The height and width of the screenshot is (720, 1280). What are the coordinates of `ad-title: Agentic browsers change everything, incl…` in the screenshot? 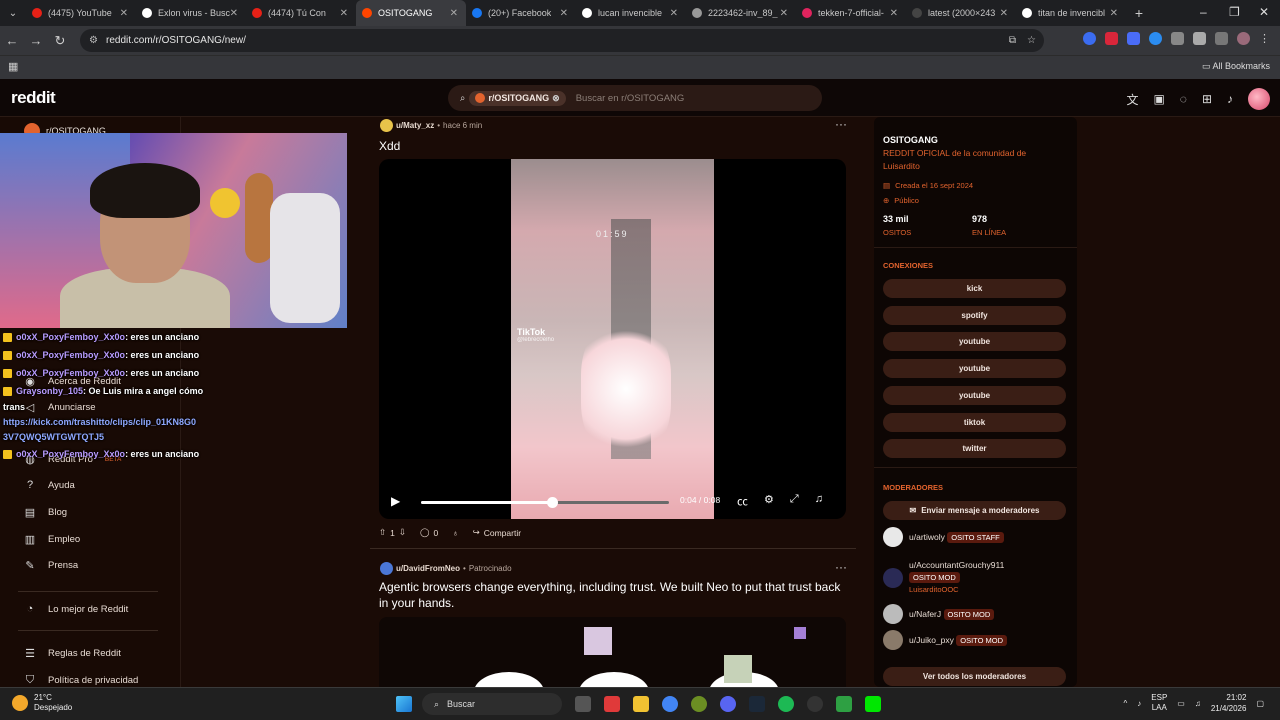 It's located at (611, 595).